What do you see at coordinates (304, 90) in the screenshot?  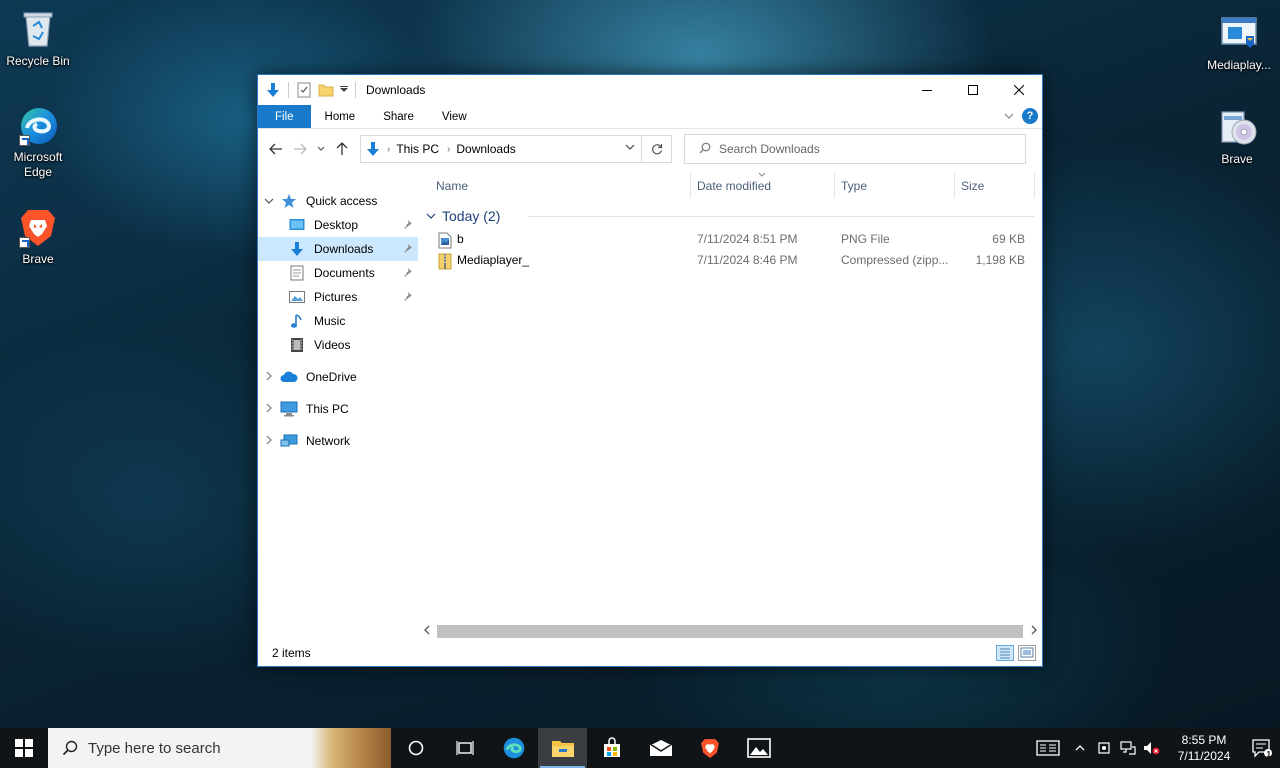 I see `properties-icon` at bounding box center [304, 90].